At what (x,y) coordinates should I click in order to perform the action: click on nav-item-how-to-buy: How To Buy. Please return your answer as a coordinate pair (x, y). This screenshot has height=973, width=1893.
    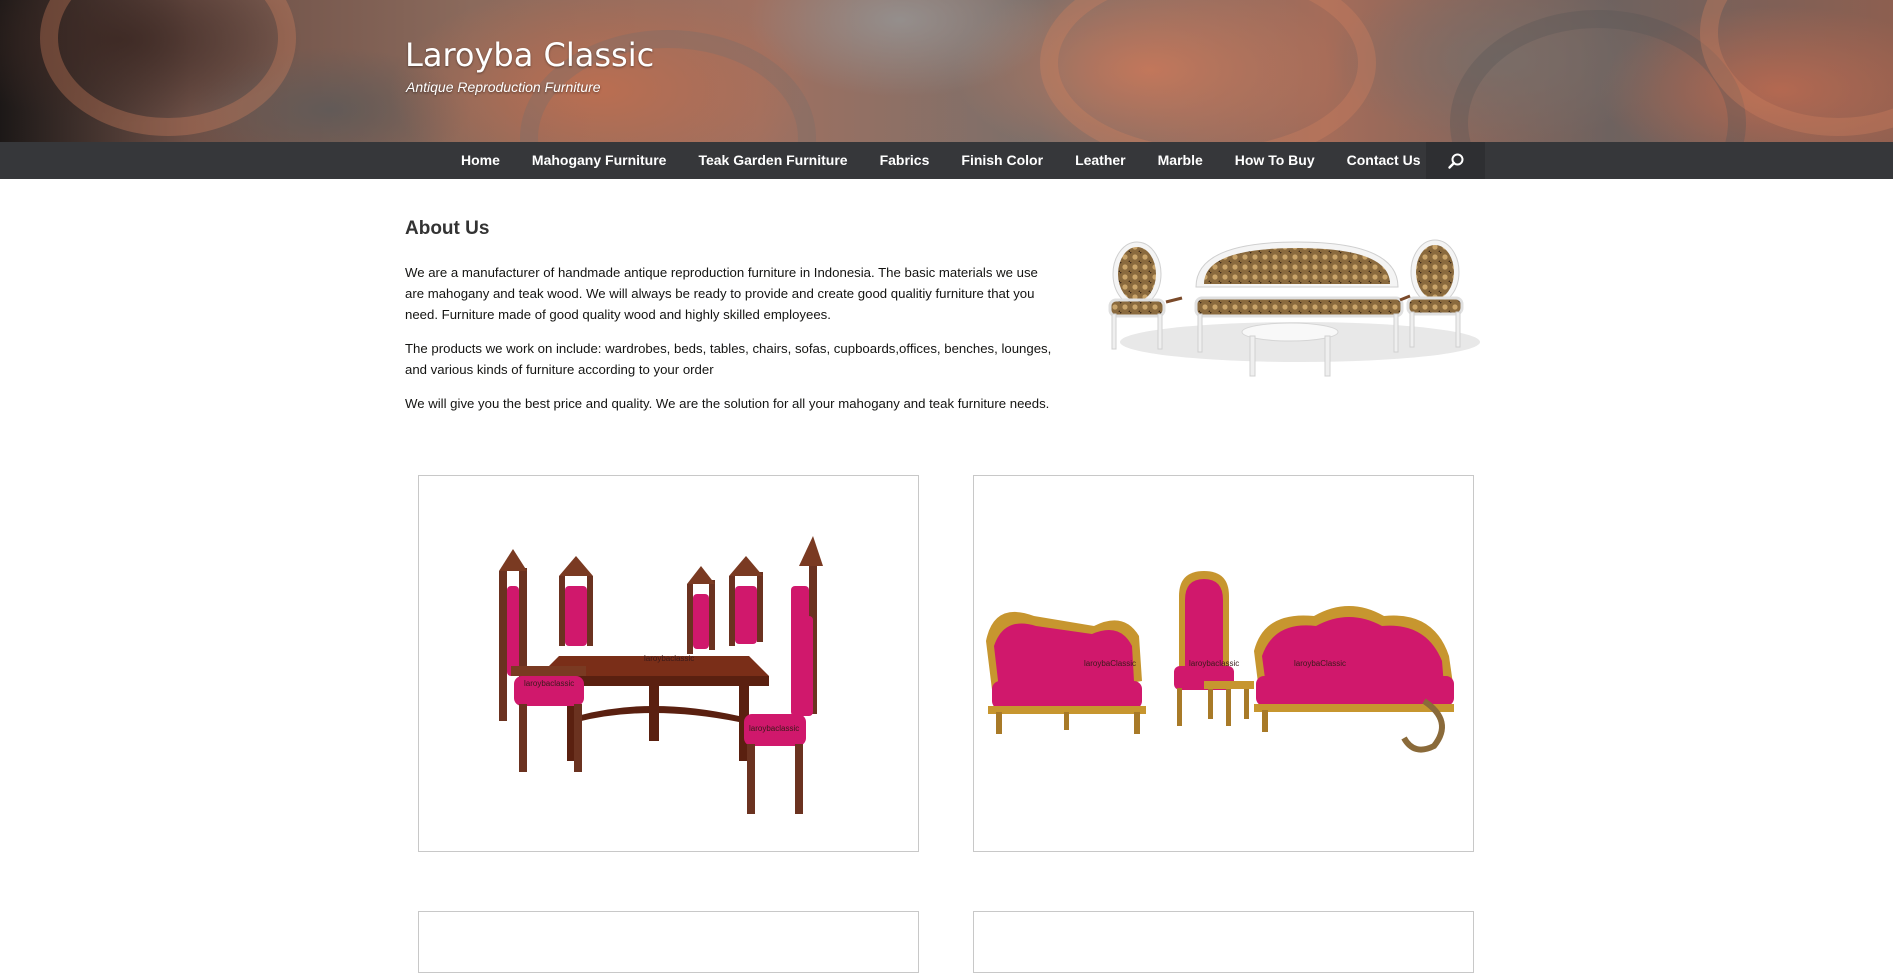
    Looking at the image, I should click on (1275, 160).